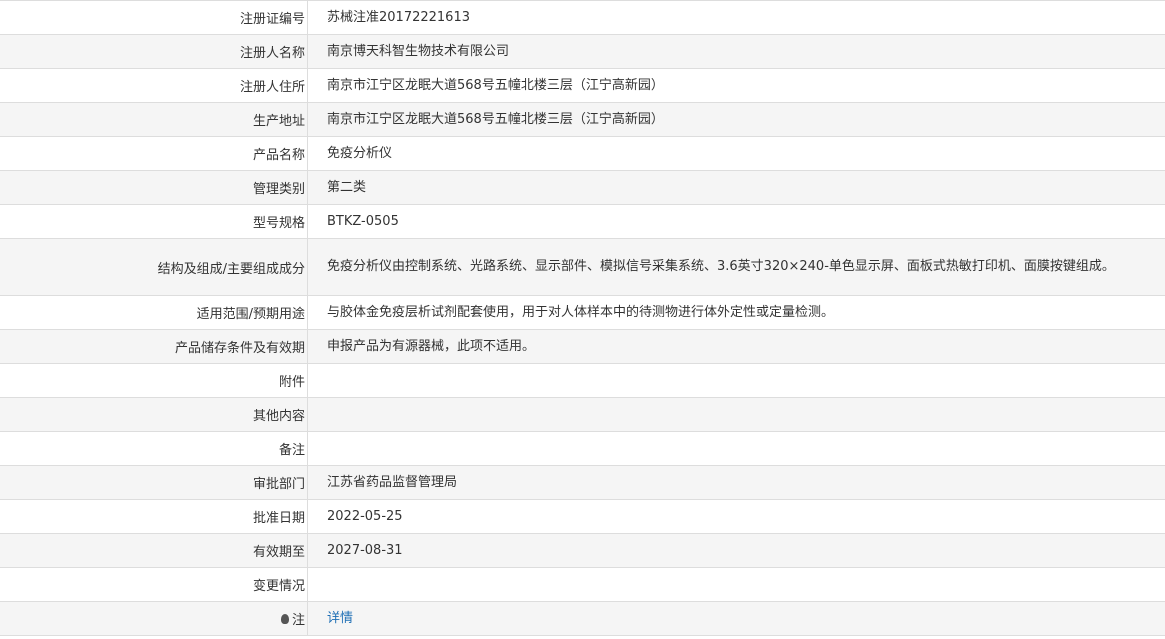 The height and width of the screenshot is (639, 1165). I want to click on row-remarks: 备注, so click(582, 449).